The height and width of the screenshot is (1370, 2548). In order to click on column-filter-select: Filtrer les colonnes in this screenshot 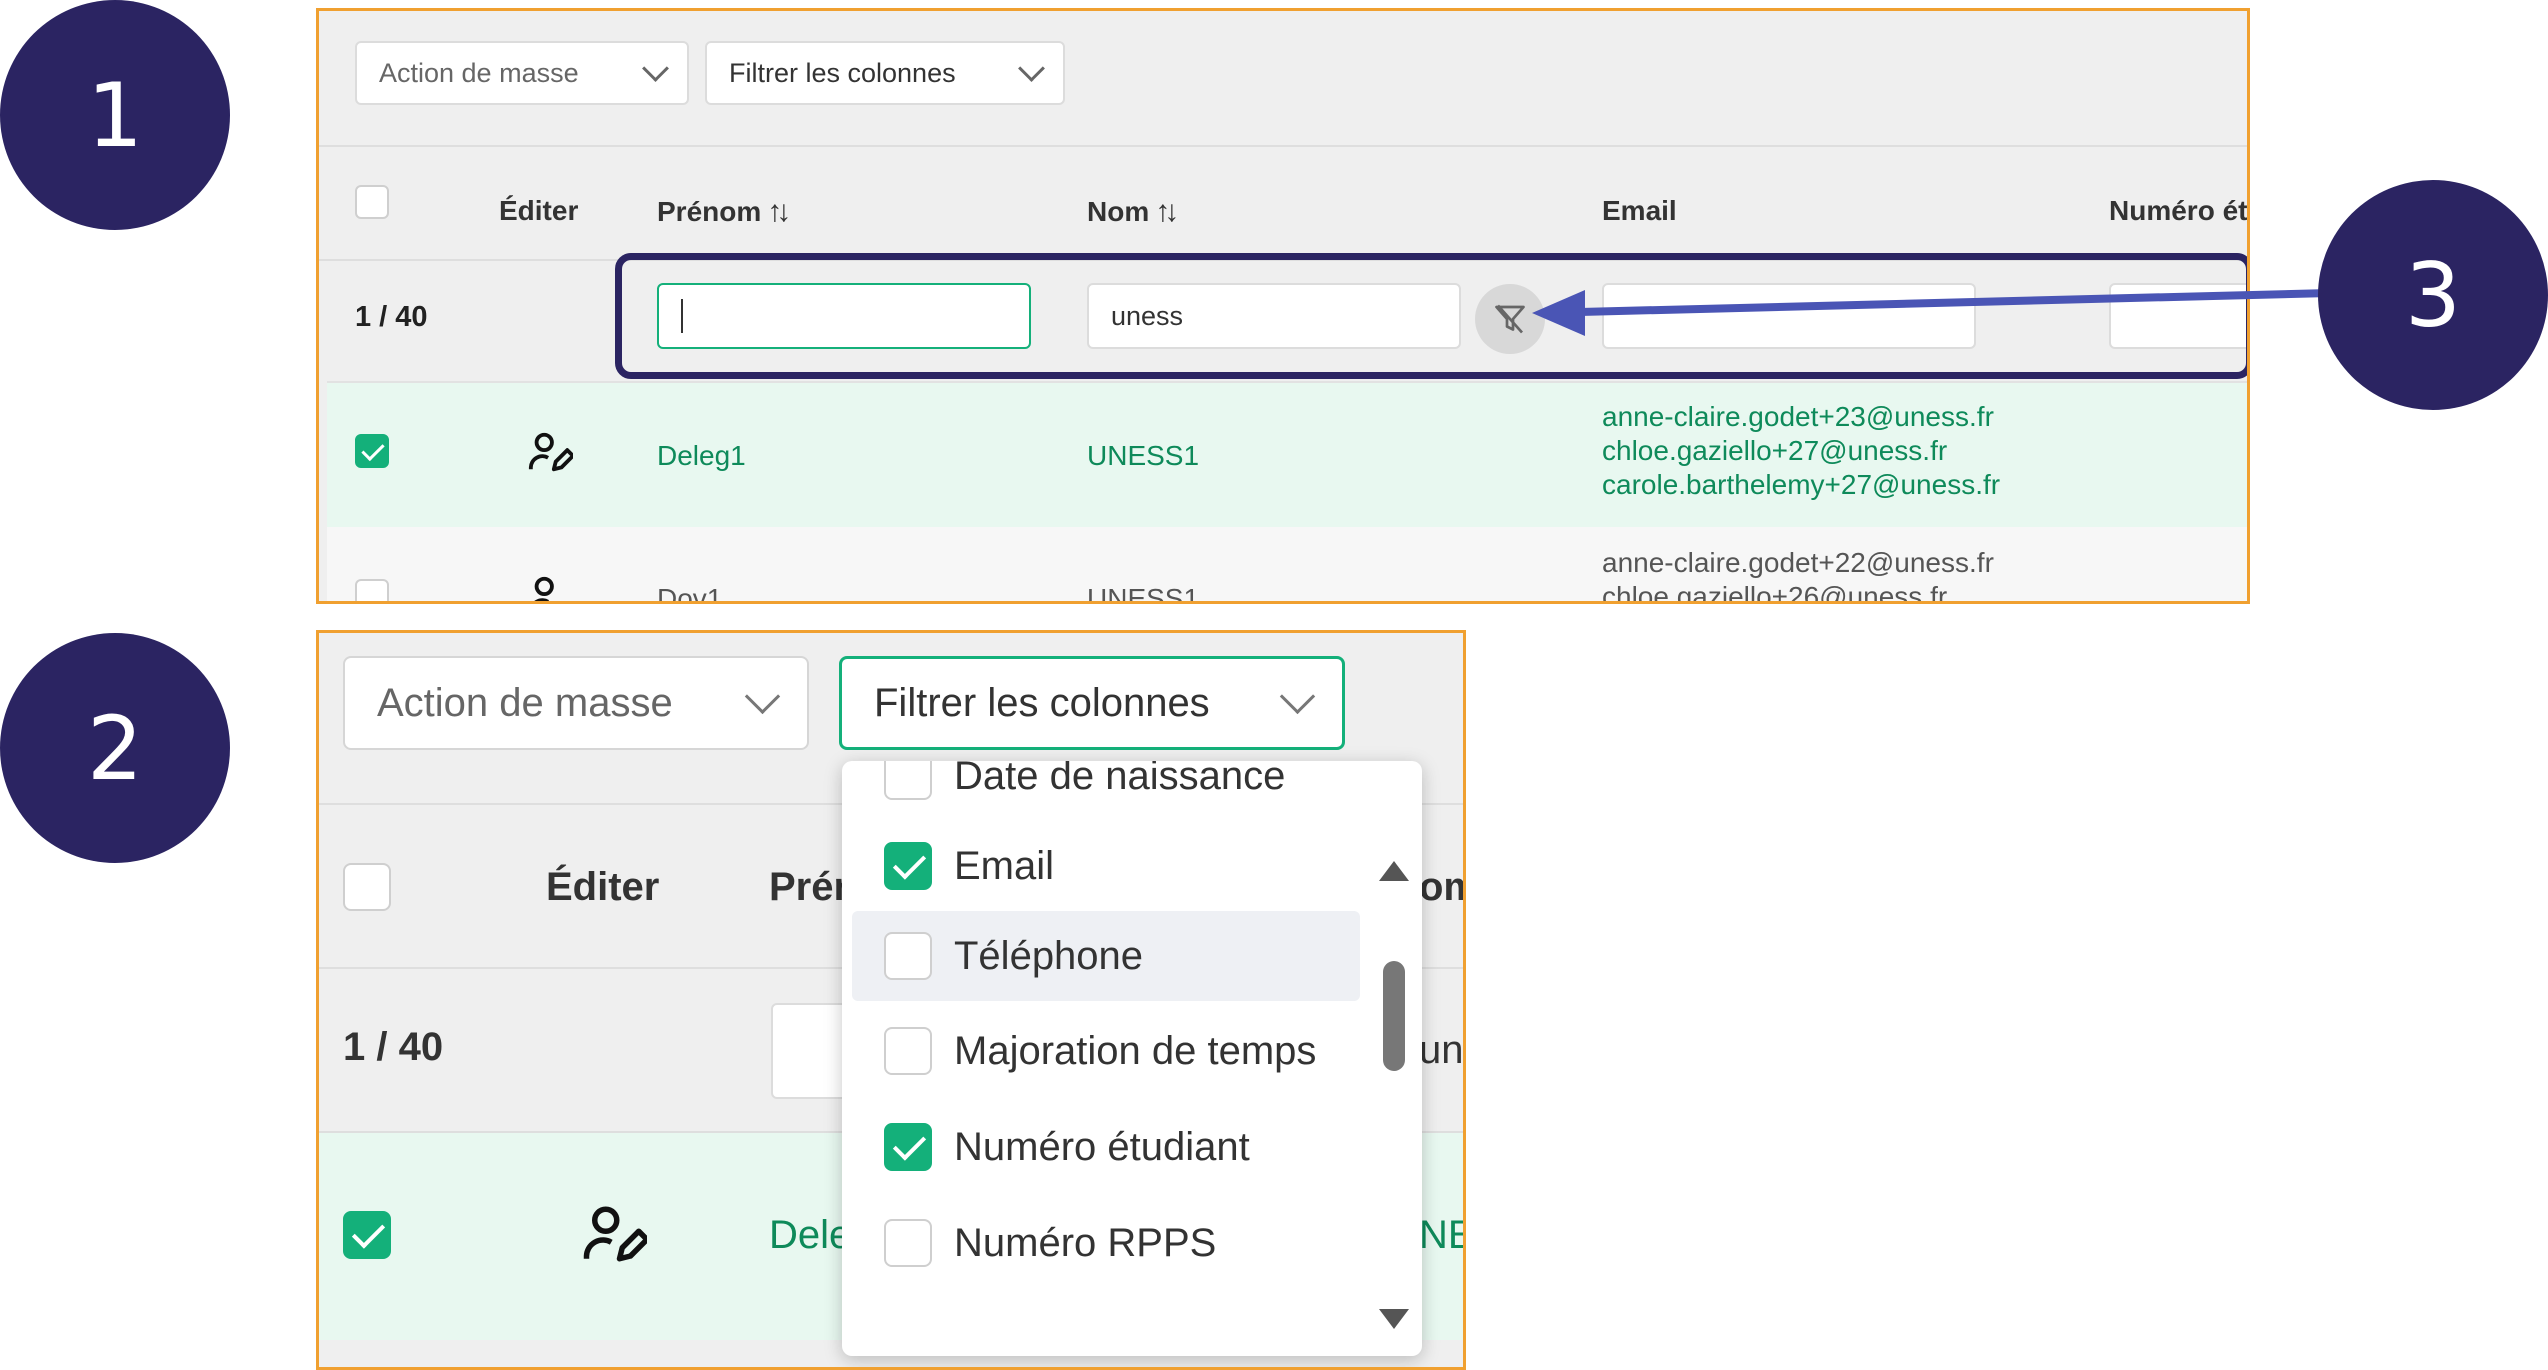, I will do `click(1092, 703)`.